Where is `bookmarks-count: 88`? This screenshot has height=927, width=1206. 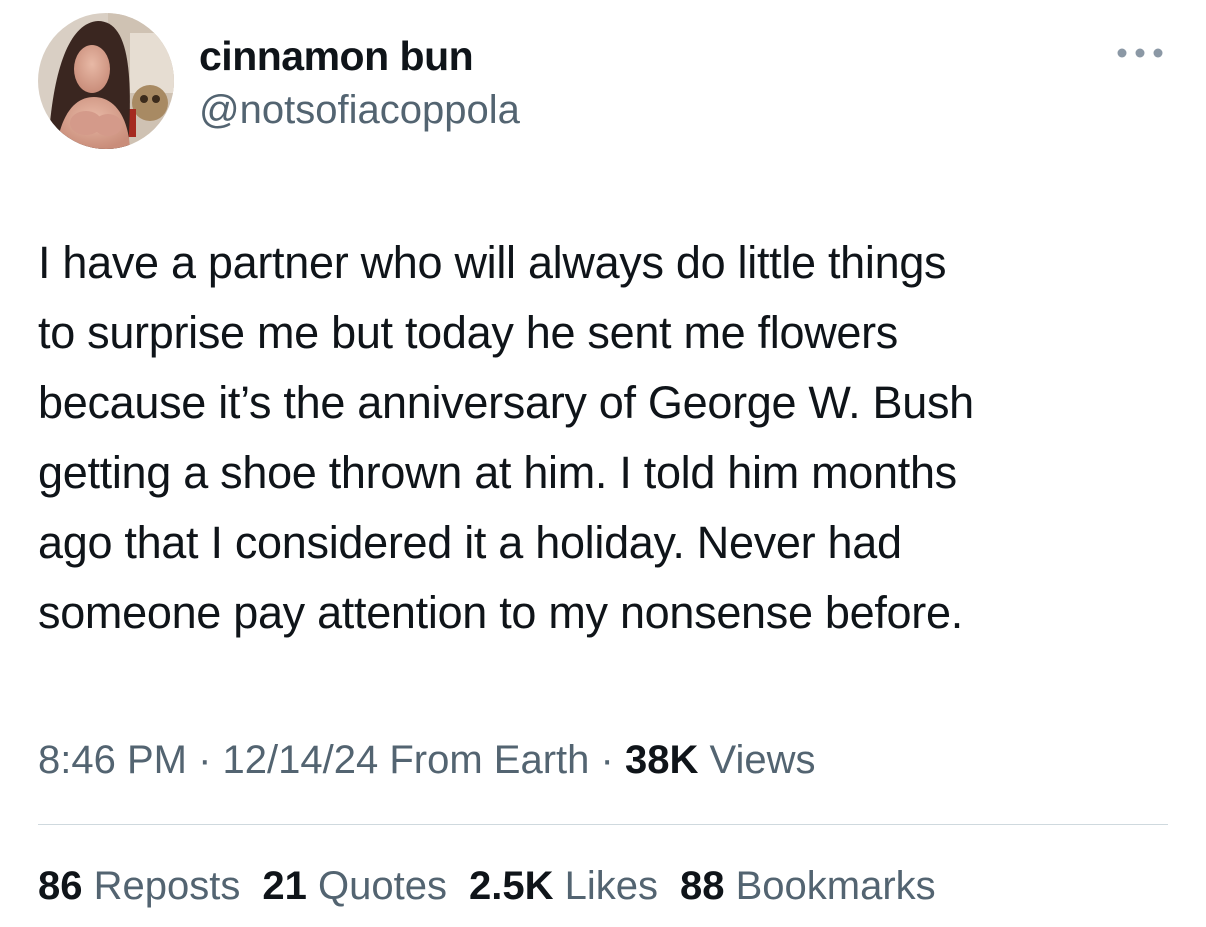 bookmarks-count: 88 is located at coordinates (702, 886).